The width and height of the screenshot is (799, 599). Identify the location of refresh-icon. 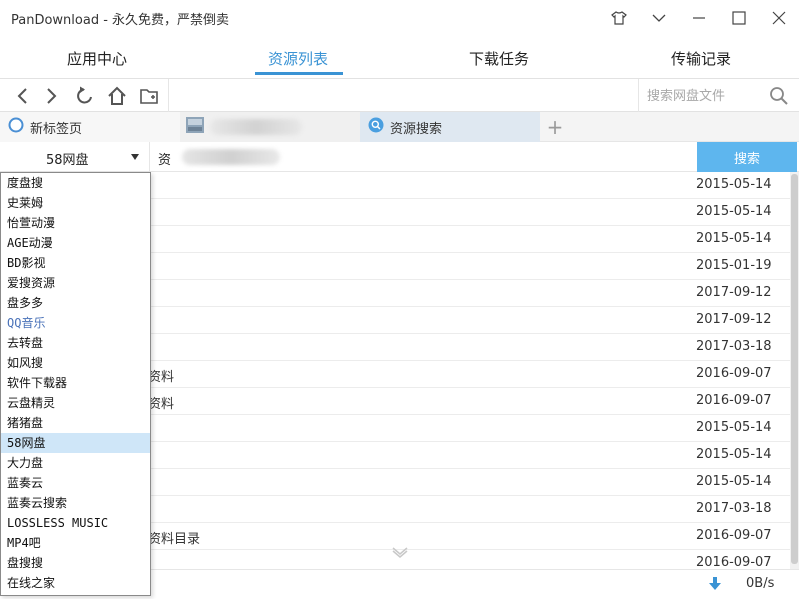
(85, 96).